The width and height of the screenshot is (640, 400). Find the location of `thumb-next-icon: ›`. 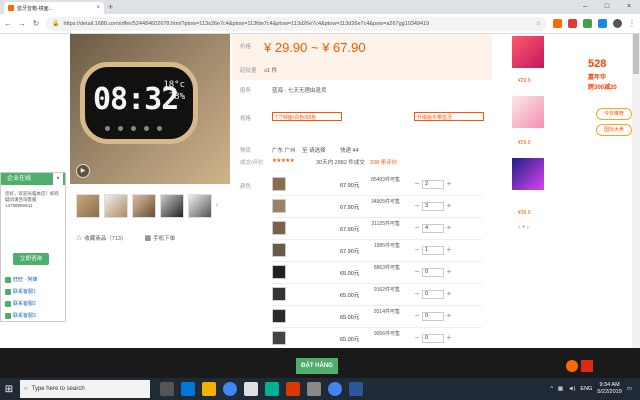

thumb-next-icon: › is located at coordinates (217, 206).